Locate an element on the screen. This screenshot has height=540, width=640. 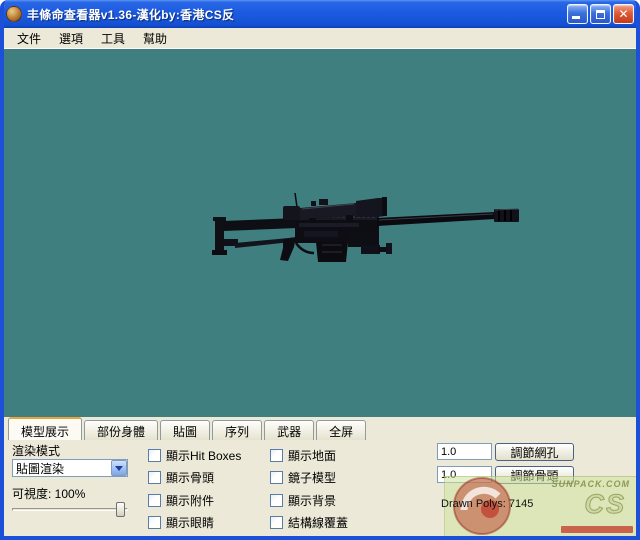
checkbox-row-wireframe-overlay: 結構線覆蓋 is located at coordinates (309, 522).